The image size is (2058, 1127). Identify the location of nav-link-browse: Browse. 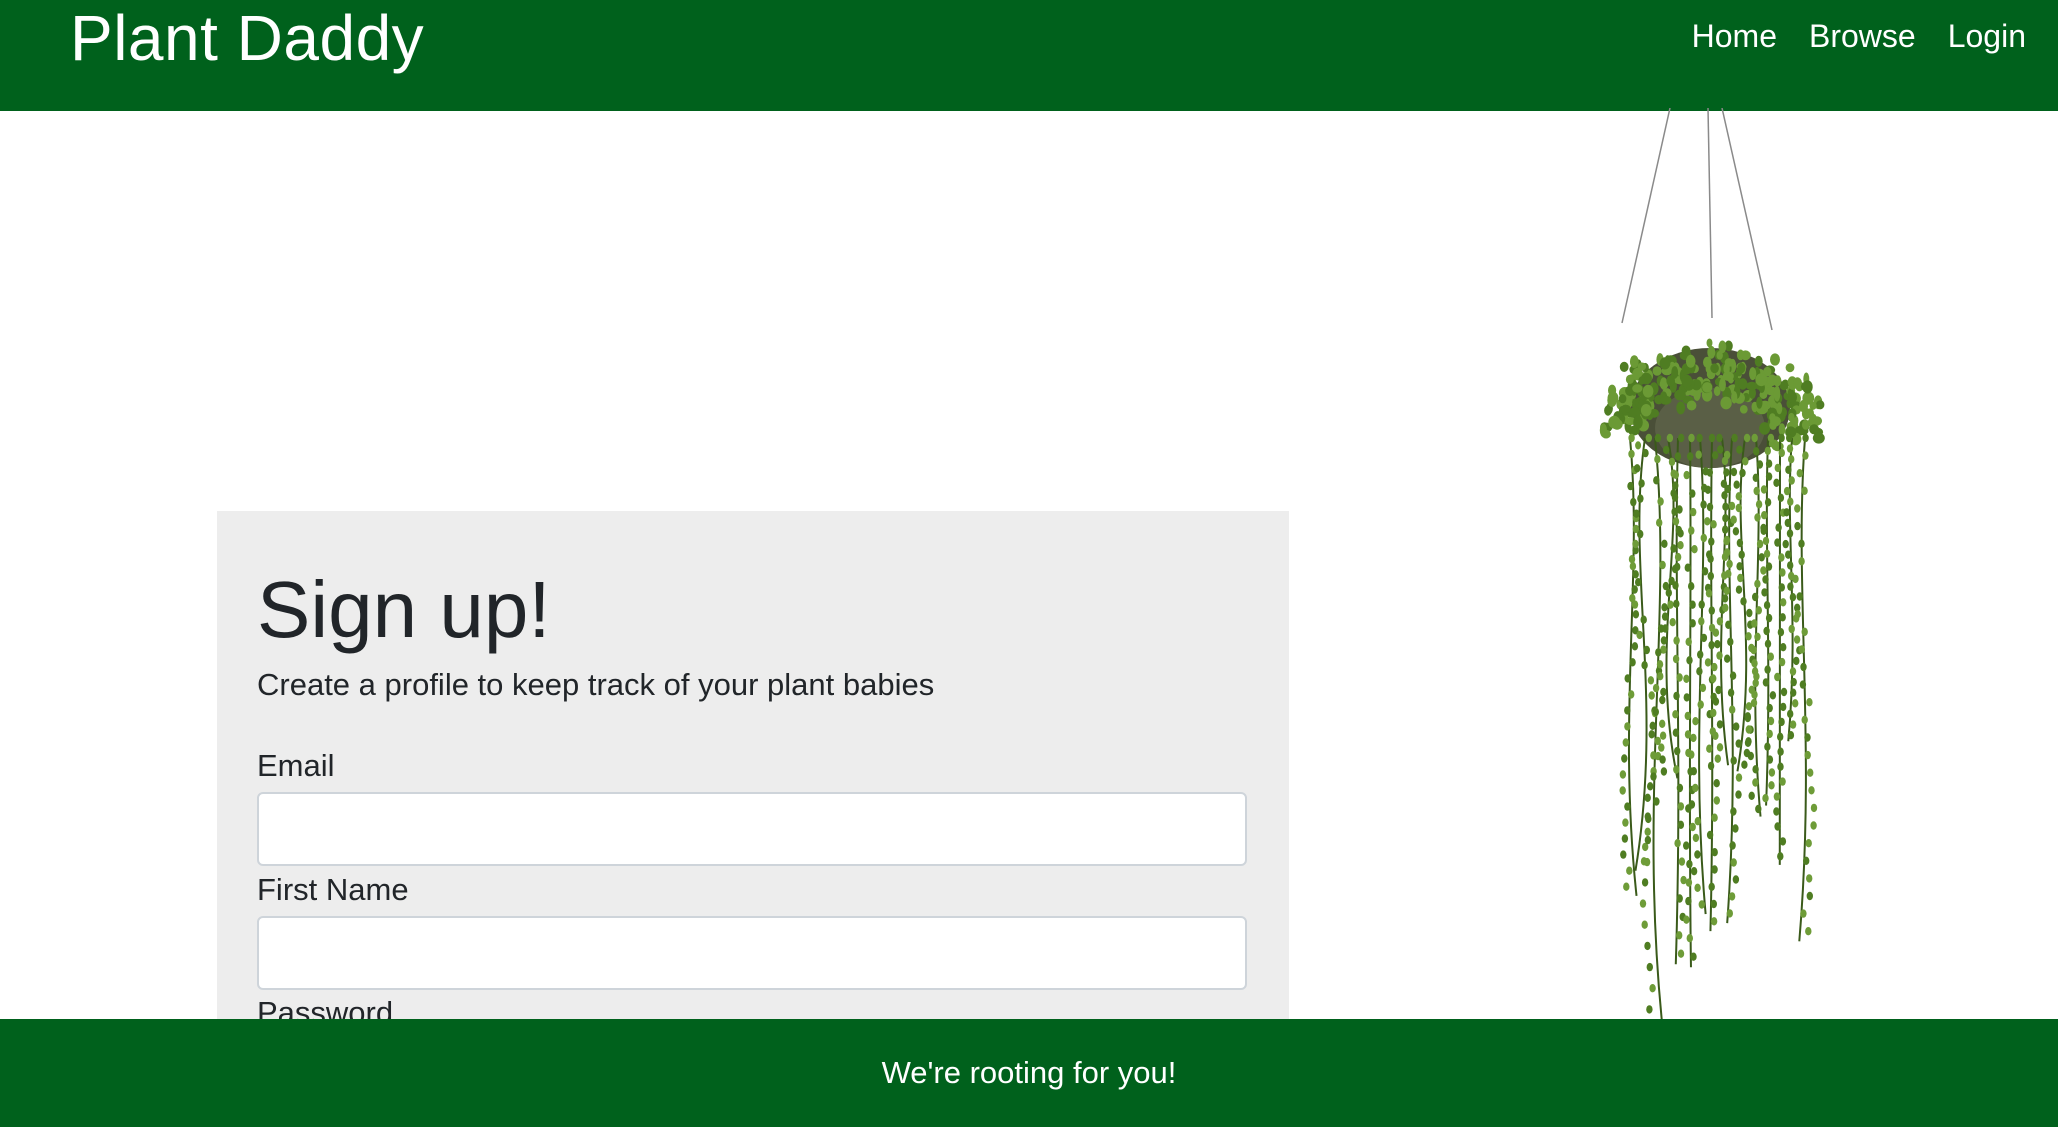
(1862, 36).